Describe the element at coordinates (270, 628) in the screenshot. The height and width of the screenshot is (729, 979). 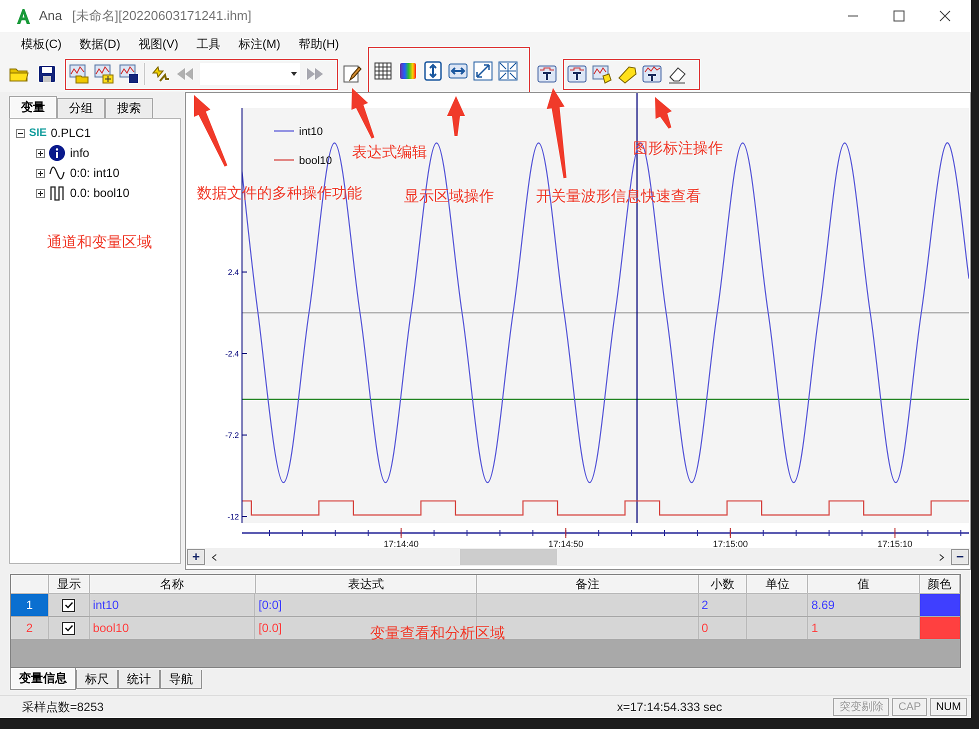
I see `table-cell-text: [0.0]` at that location.